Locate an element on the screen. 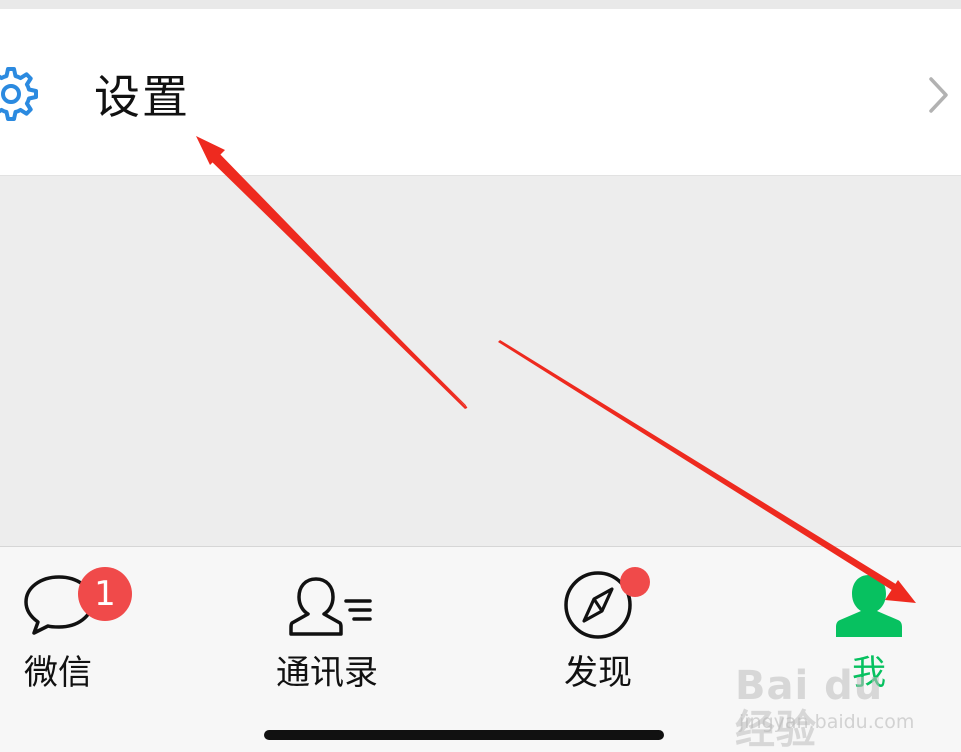 This screenshot has width=961, height=752. contacts-icon is located at coordinates (330, 606).